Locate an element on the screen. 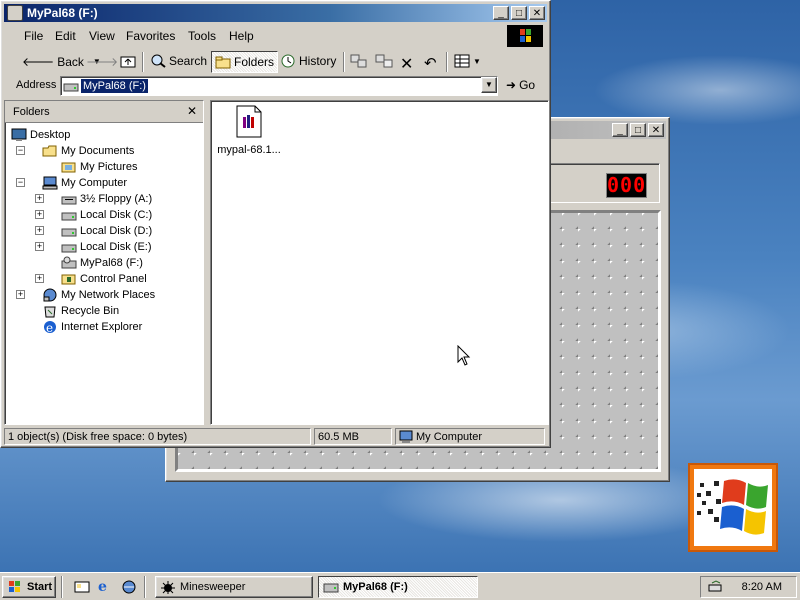 The height and width of the screenshot is (600, 800). status-objects: 1 object(s) (Disk free space: 0 bytes) is located at coordinates (157, 436).